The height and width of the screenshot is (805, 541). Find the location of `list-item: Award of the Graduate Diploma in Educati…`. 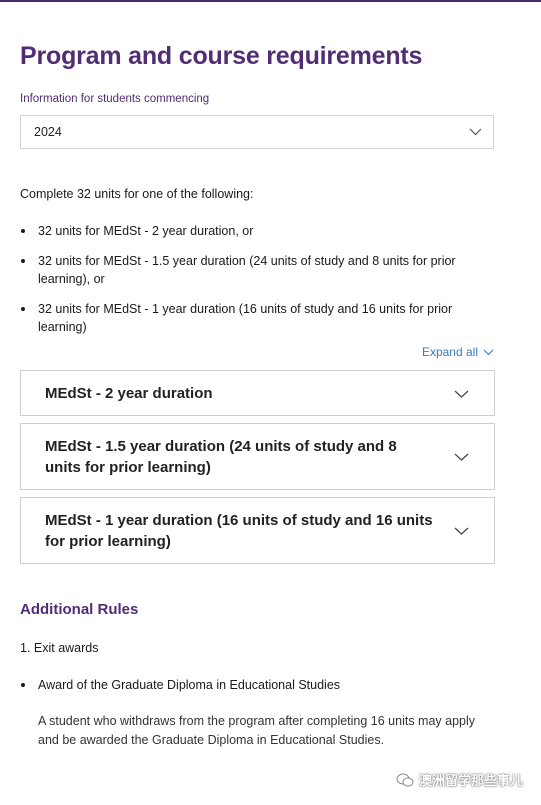

list-item: Award of the Graduate Diploma in Educati… is located at coordinates (260, 685).